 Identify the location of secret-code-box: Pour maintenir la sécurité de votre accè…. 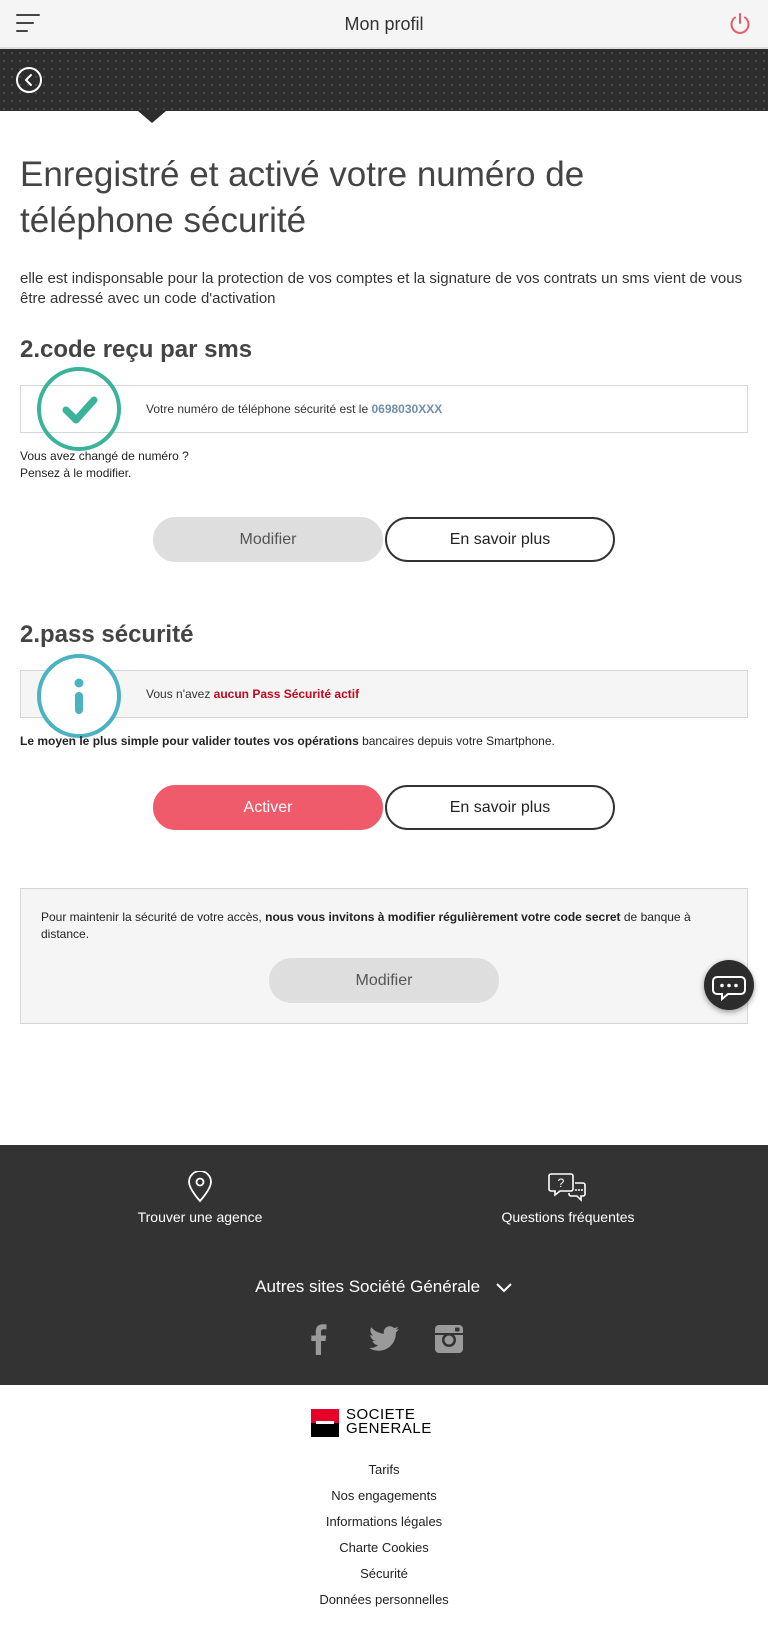
(384, 956).